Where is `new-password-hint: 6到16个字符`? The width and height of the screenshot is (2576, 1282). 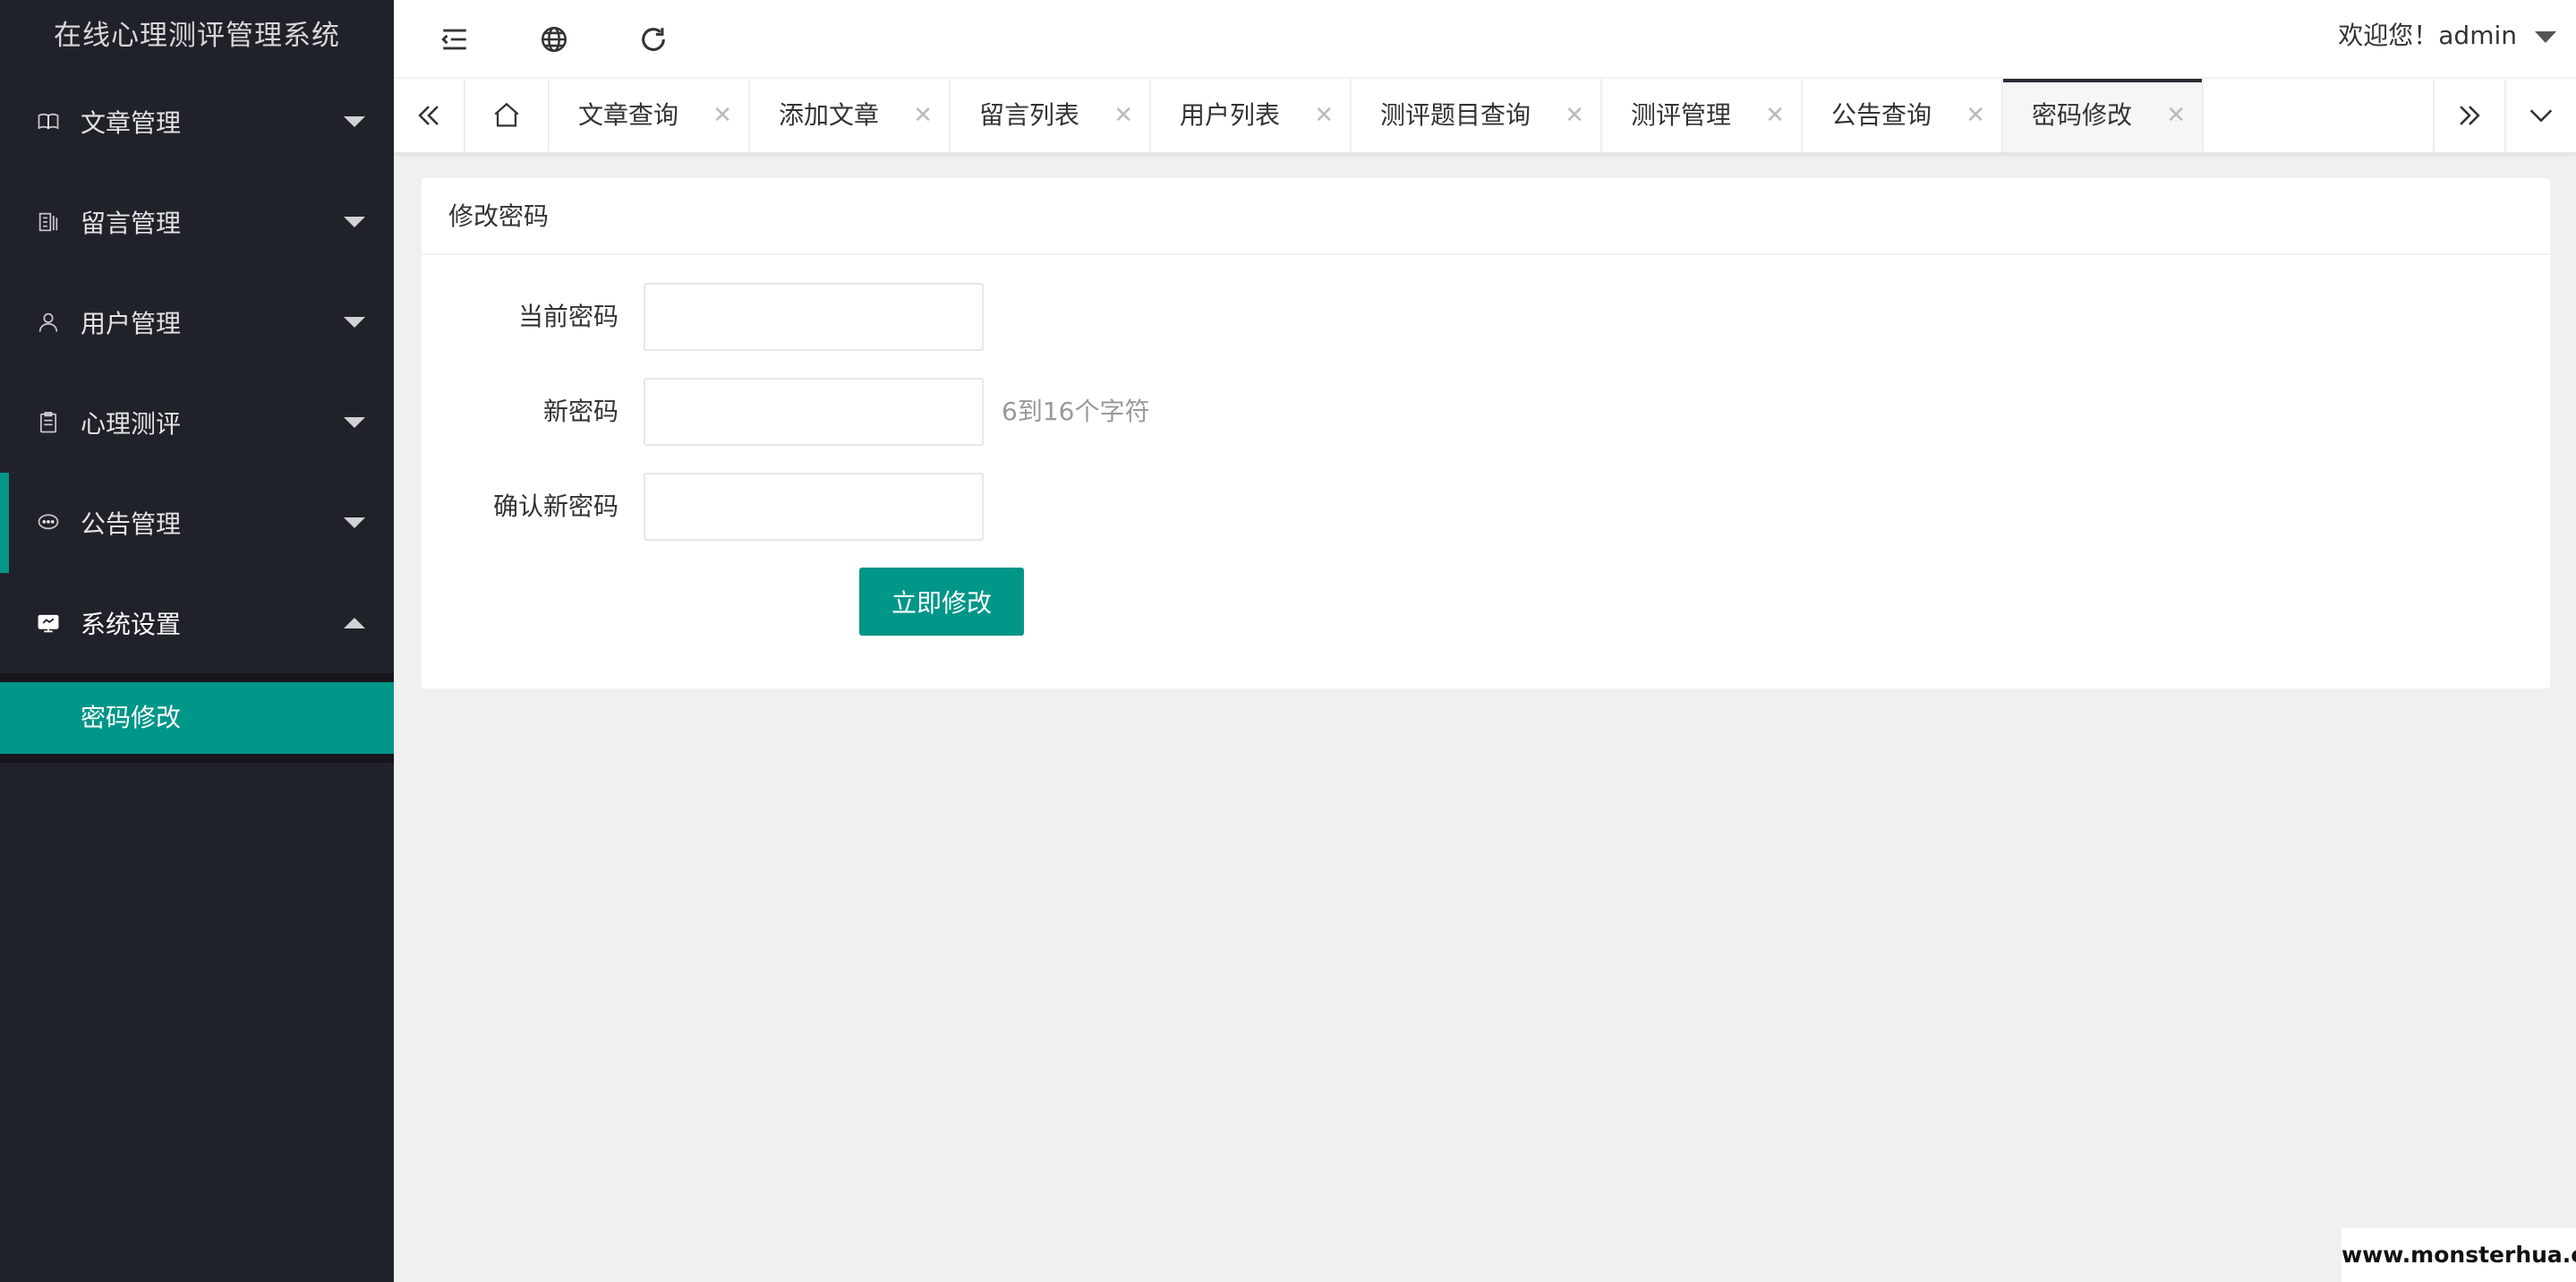
new-password-hint: 6到16个字符 is located at coordinates (1076, 411).